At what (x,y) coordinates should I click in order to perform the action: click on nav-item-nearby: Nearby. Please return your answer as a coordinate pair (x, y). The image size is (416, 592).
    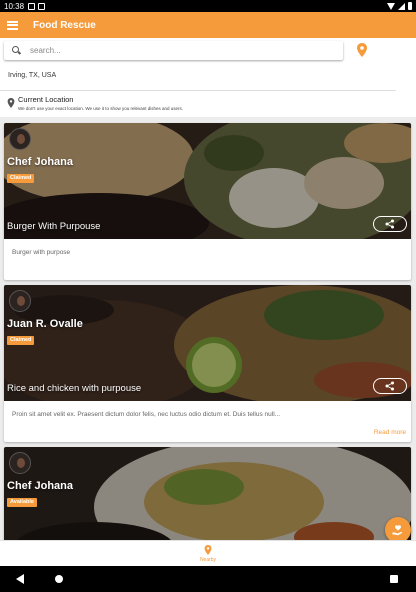
    Looking at the image, I should click on (208, 554).